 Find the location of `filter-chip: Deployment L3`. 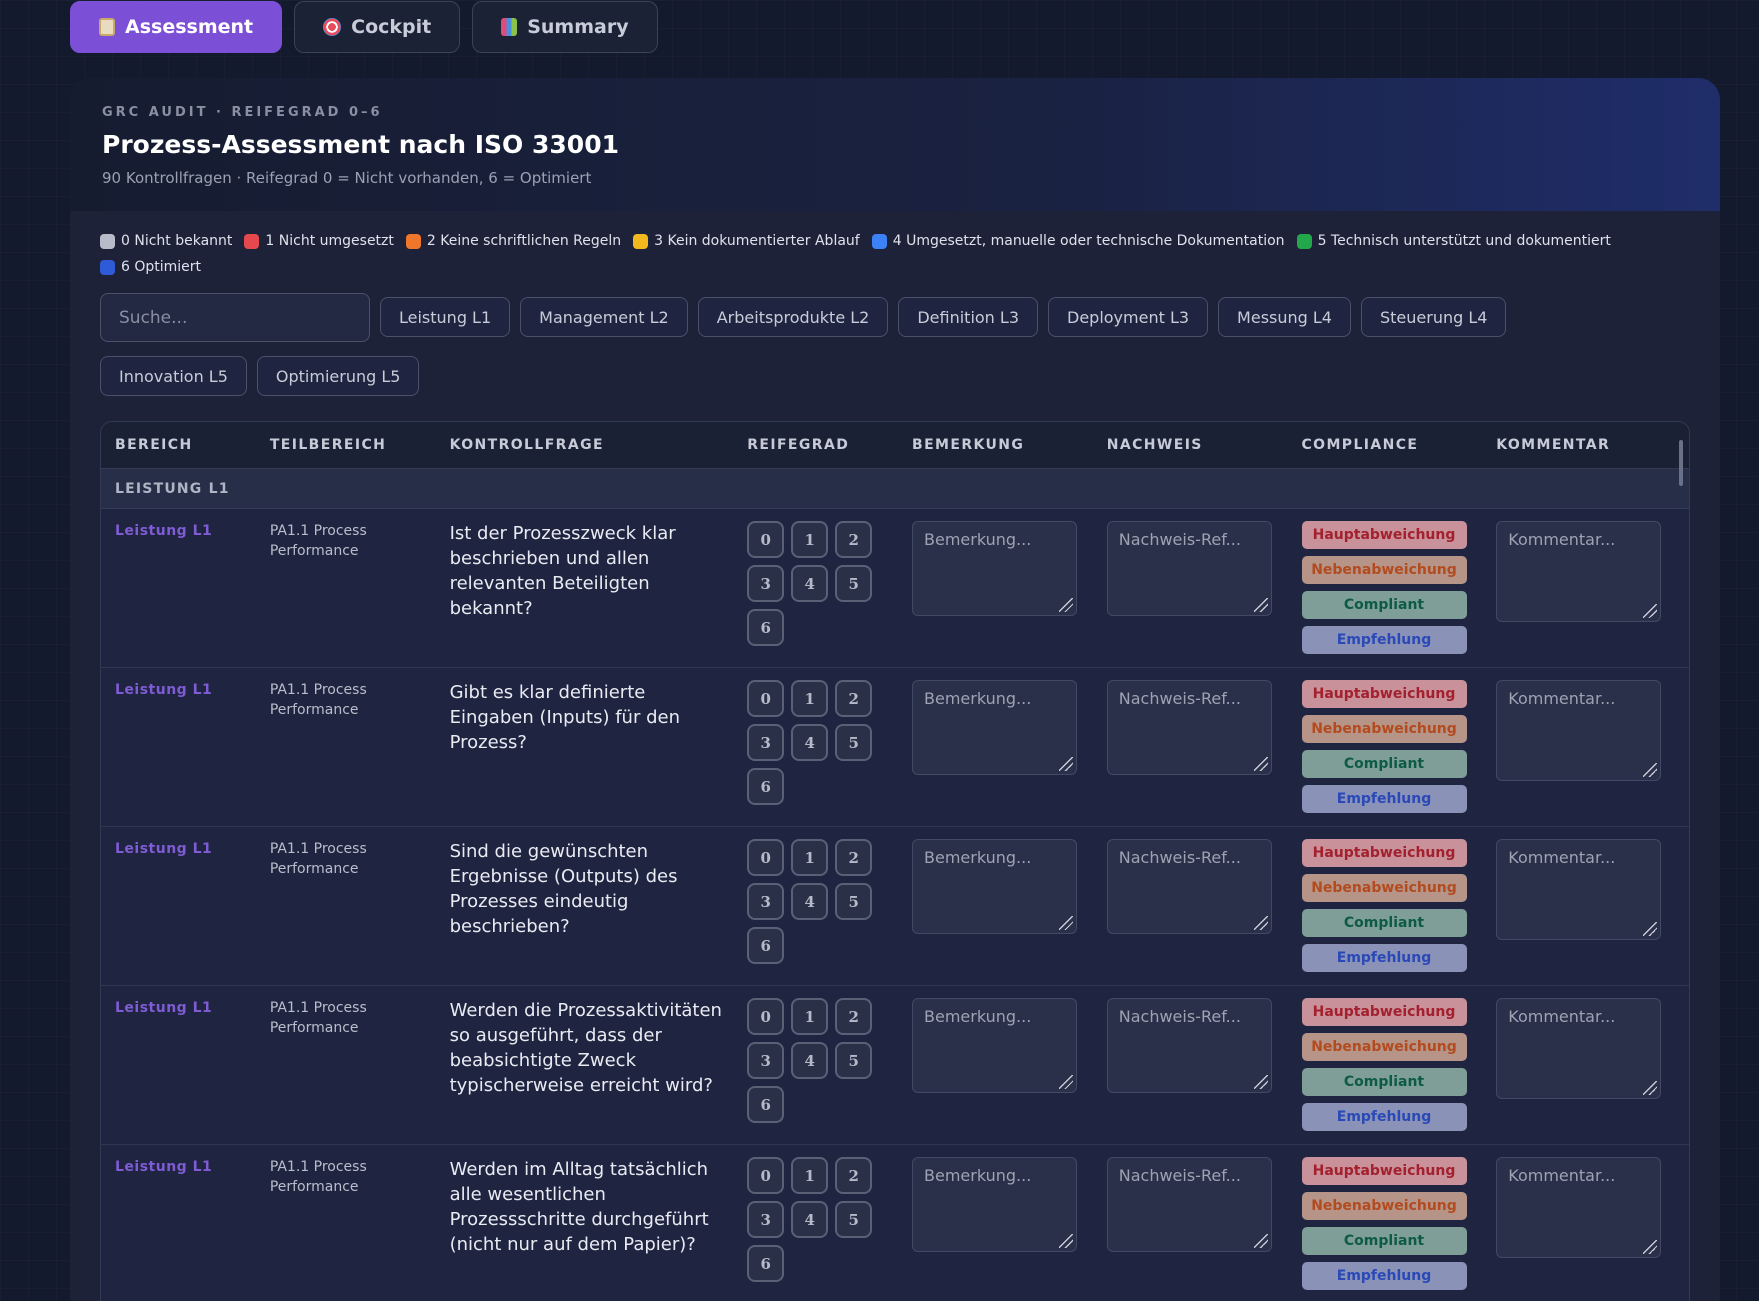

filter-chip: Deployment L3 is located at coordinates (1128, 317).